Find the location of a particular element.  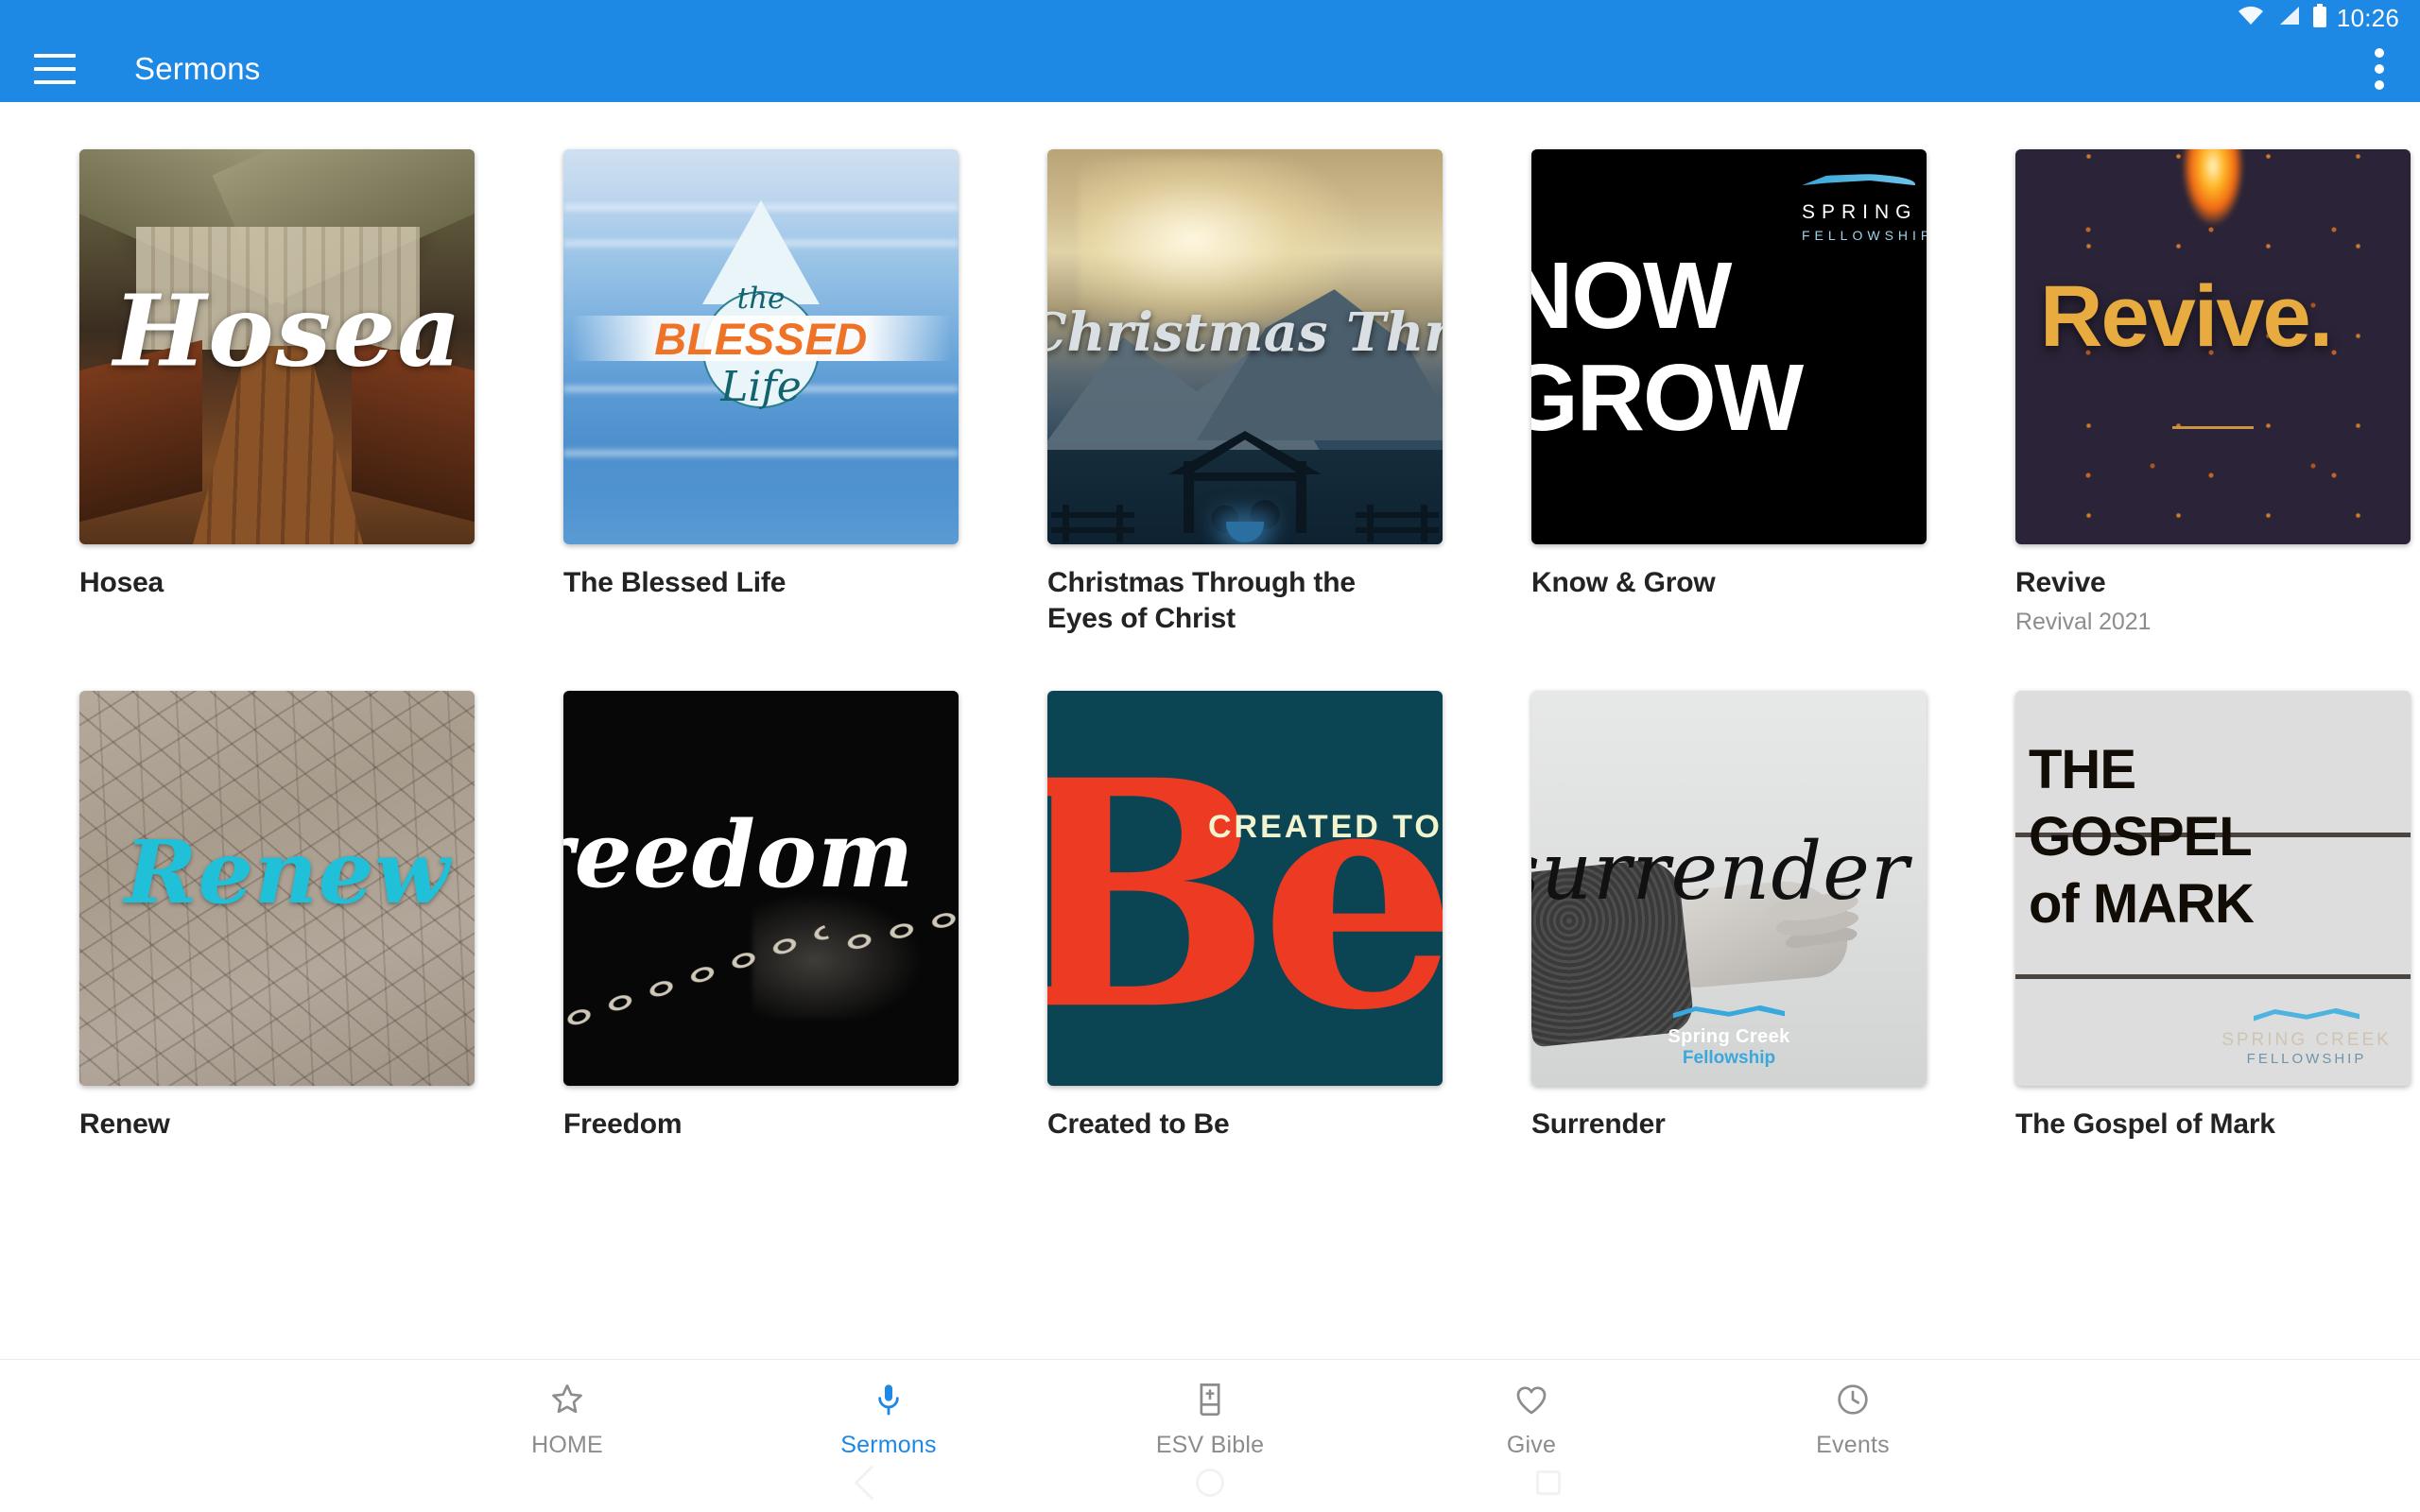

artwork-line-3: of MARK is located at coordinates (2142, 904).